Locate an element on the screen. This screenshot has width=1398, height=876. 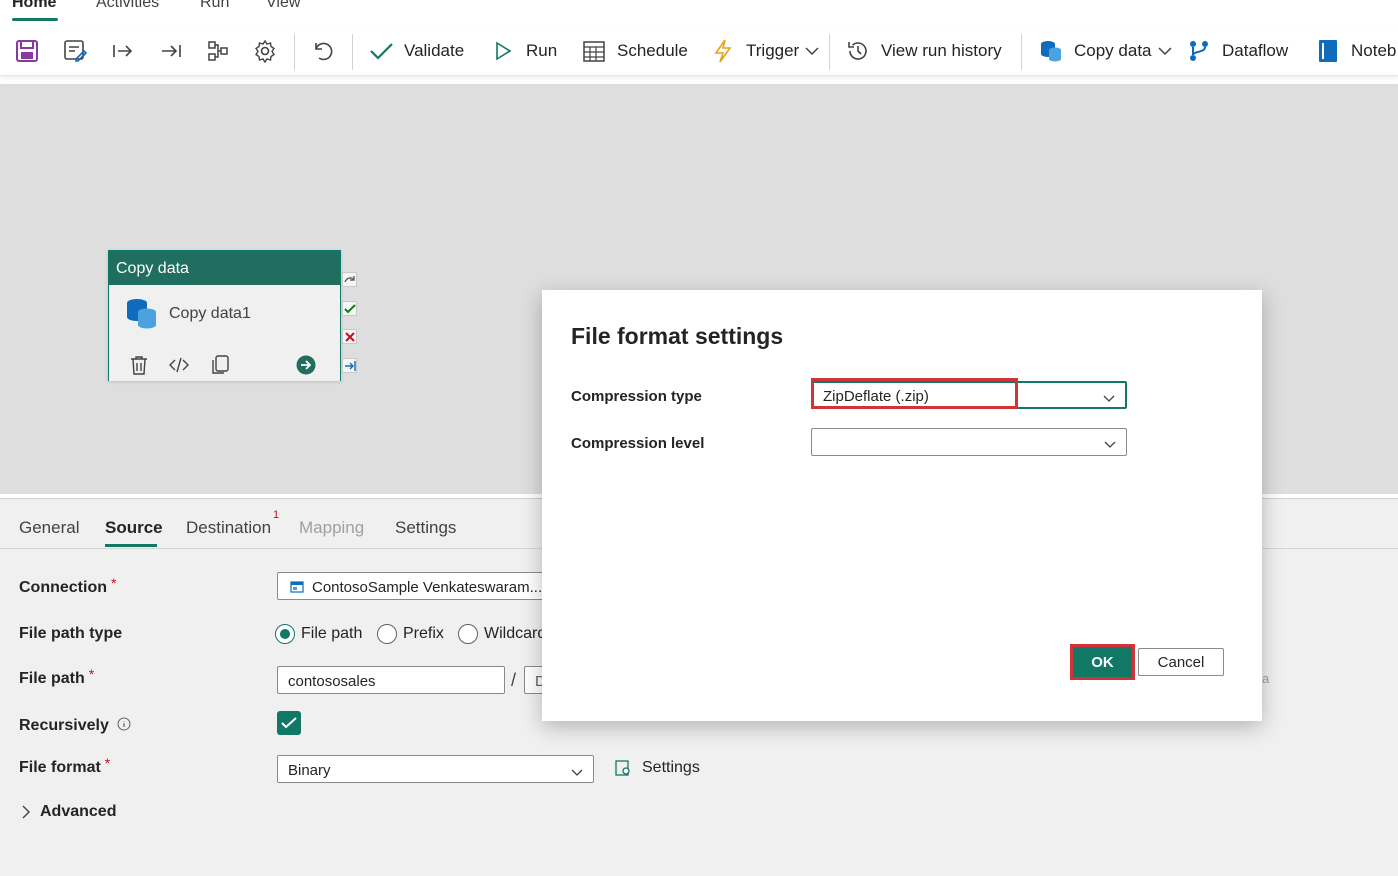
copy-data-button: Copy data is located at coordinates (1105, 51).